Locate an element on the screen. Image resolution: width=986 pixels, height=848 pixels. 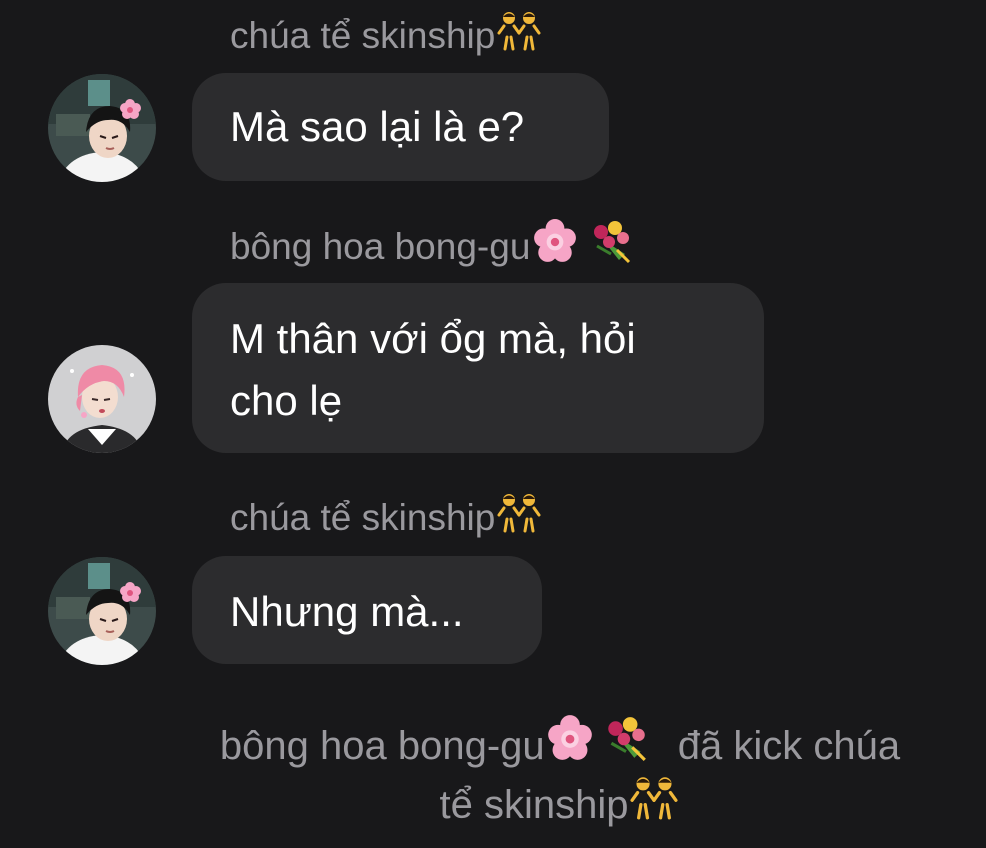
message-text: Mà sao lại là e? is located at coordinates (377, 126).